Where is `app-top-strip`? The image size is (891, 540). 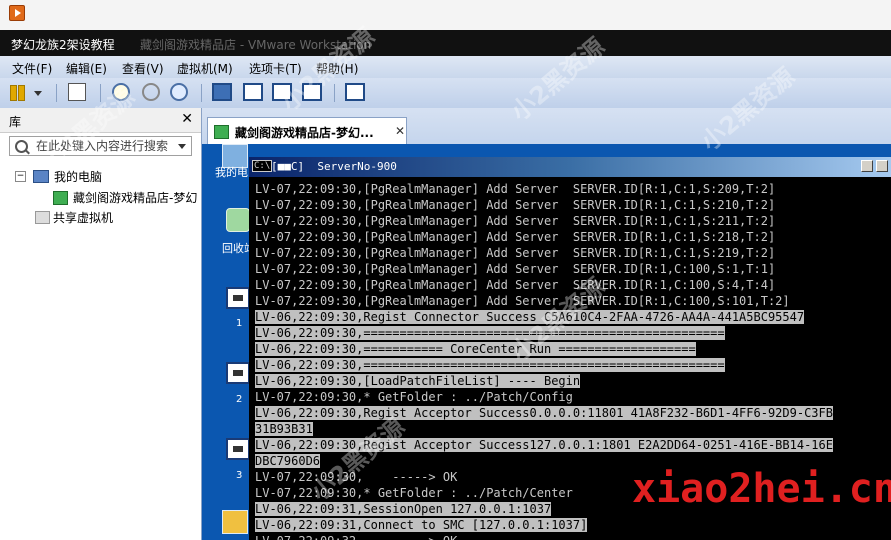
app-top-strip is located at coordinates (445, 15).